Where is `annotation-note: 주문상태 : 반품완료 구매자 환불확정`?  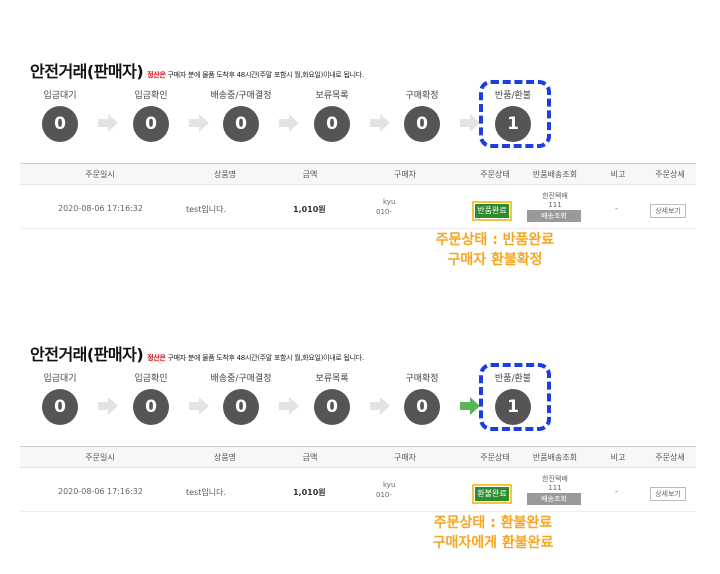
annotation-note: 주문상태 : 반품완료 구매자 환불확정 is located at coordinates (495, 250).